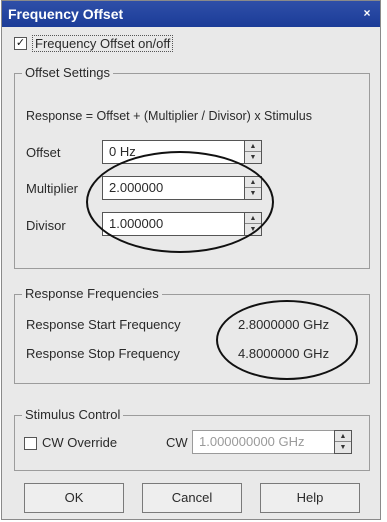  I want to click on cw-spinner: ▲ ▼, so click(343, 442).